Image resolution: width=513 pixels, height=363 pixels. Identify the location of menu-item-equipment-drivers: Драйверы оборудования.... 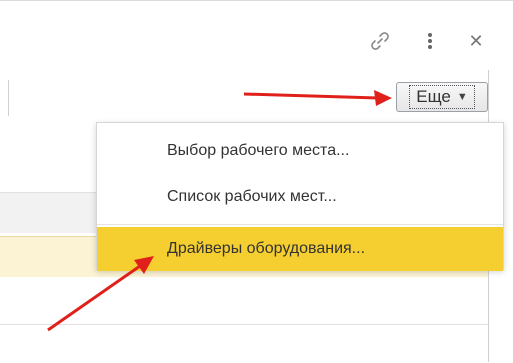
(300, 249).